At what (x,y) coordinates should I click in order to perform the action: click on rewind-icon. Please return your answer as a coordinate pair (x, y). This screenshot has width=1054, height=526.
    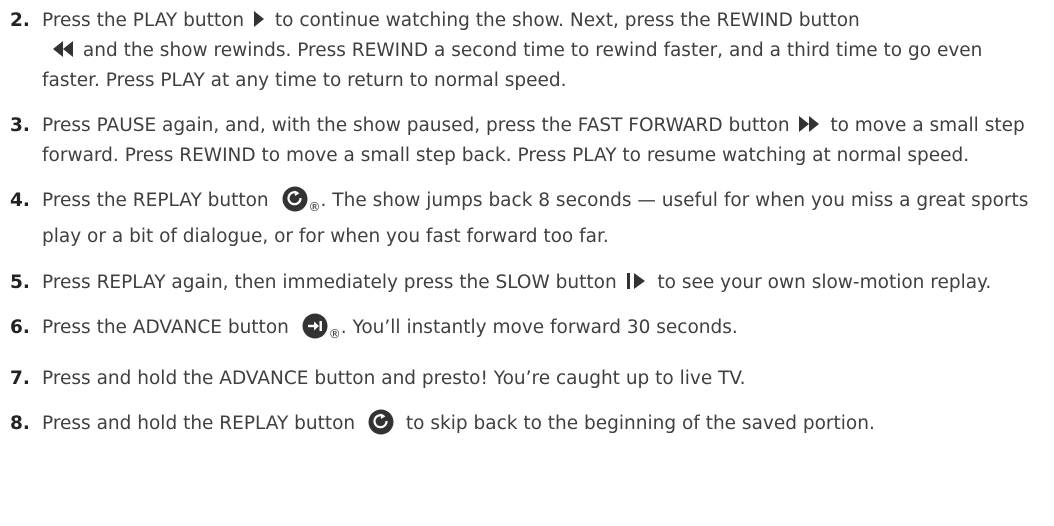
    Looking at the image, I should click on (63, 49).